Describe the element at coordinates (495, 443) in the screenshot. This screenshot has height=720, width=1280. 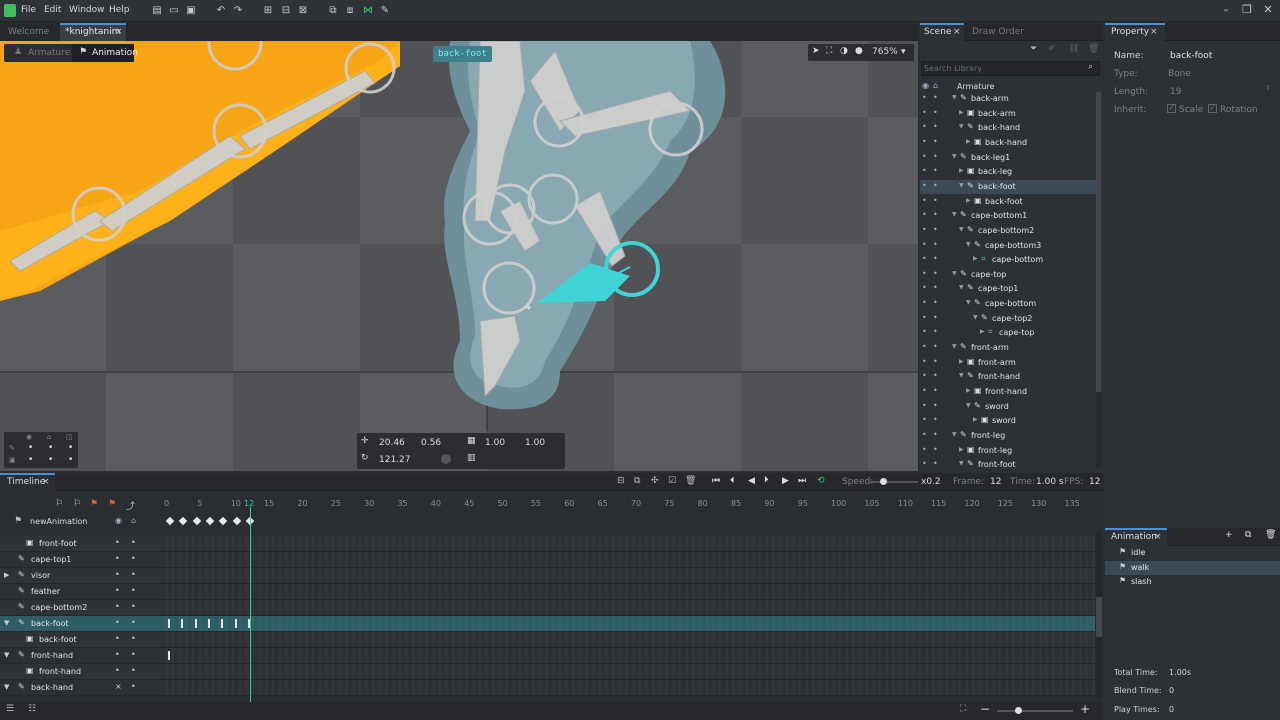
I see `scale-x: 1.00` at that location.